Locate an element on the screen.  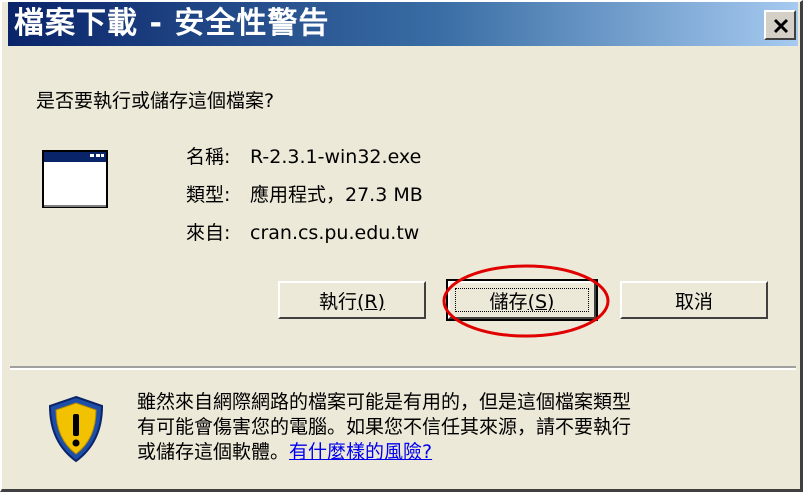
file-name-row: 名稱: R-2.3.1-win32.exe is located at coordinates (303, 155).